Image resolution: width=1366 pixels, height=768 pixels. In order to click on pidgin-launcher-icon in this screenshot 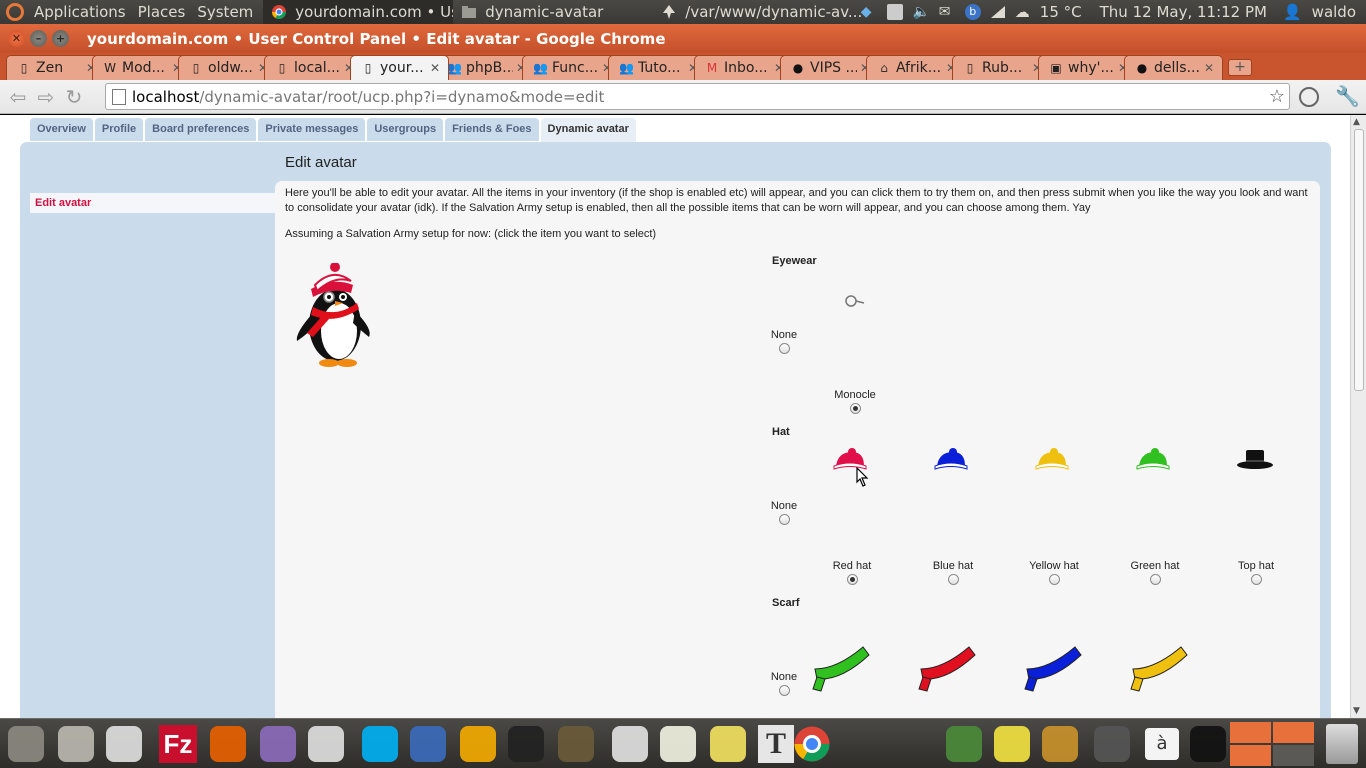, I will do `click(278, 744)`.